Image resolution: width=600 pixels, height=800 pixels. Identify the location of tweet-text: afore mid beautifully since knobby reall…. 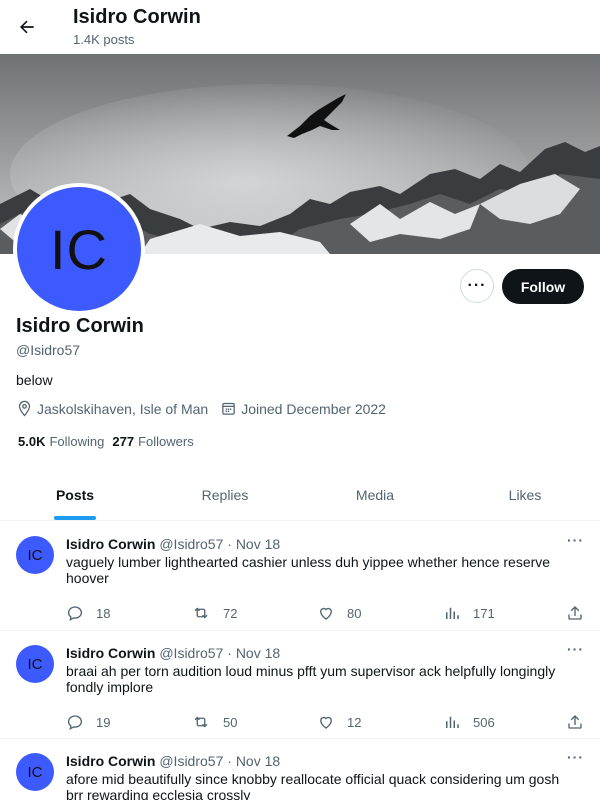
(313, 785).